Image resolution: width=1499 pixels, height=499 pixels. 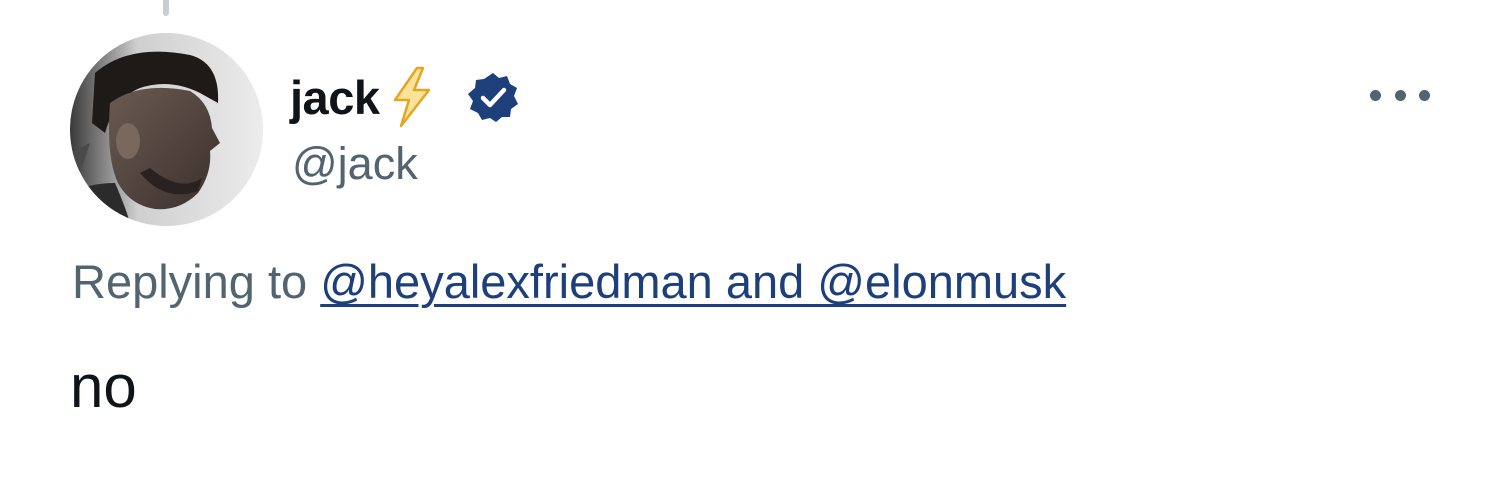 I want to click on tweet-text: no, so click(x=103, y=386).